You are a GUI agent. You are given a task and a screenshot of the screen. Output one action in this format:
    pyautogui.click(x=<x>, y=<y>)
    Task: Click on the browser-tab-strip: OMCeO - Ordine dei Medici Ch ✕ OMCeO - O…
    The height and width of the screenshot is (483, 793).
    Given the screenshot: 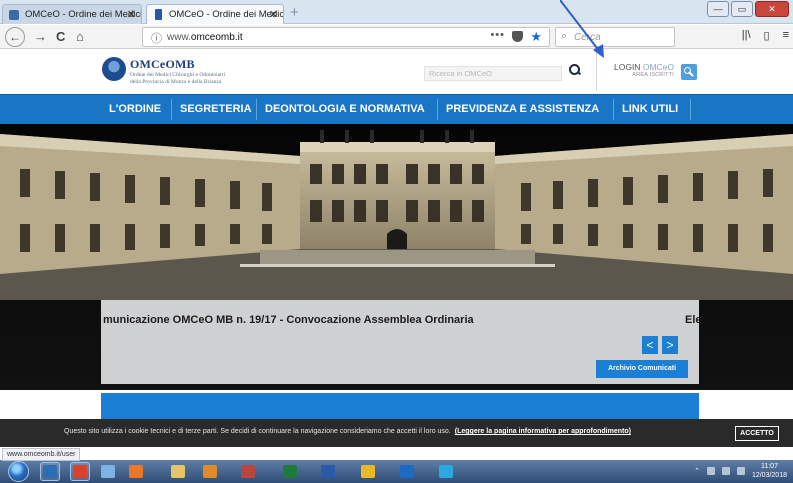 What is the action you would take?
    pyautogui.click(x=396, y=12)
    